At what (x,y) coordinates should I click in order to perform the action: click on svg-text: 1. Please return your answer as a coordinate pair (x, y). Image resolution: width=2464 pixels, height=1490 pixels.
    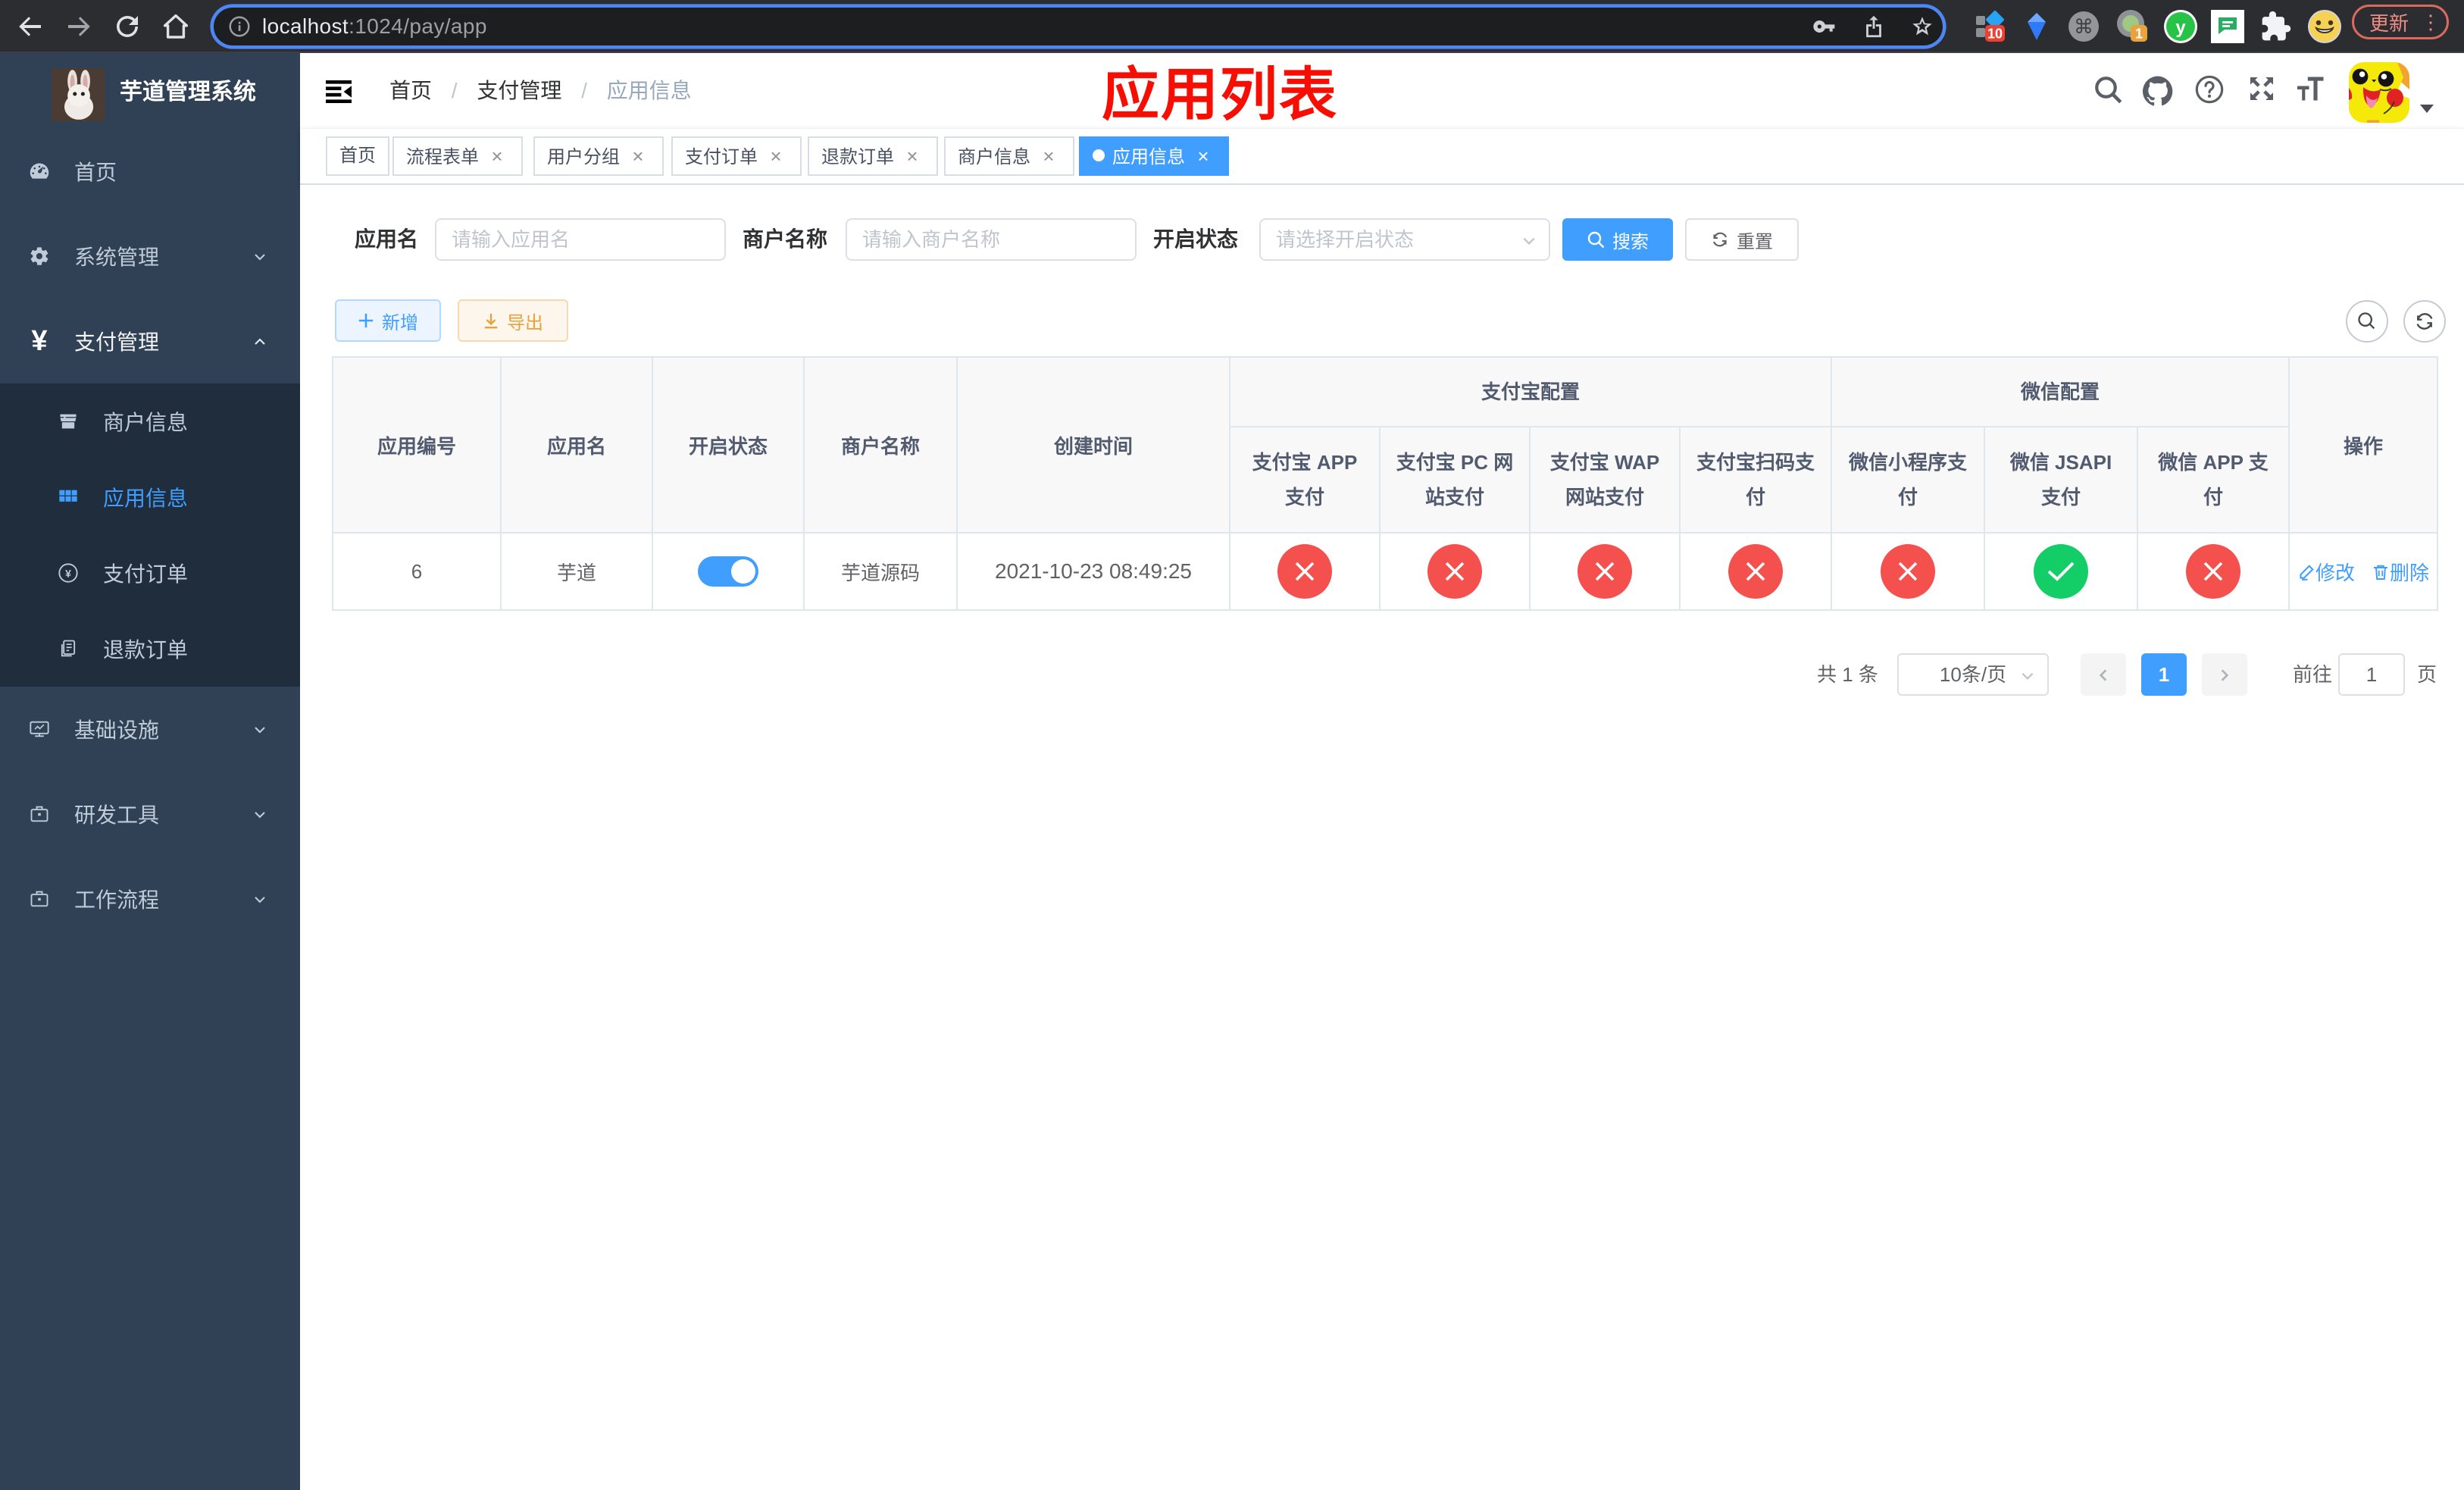
    Looking at the image, I should click on (2139, 35).